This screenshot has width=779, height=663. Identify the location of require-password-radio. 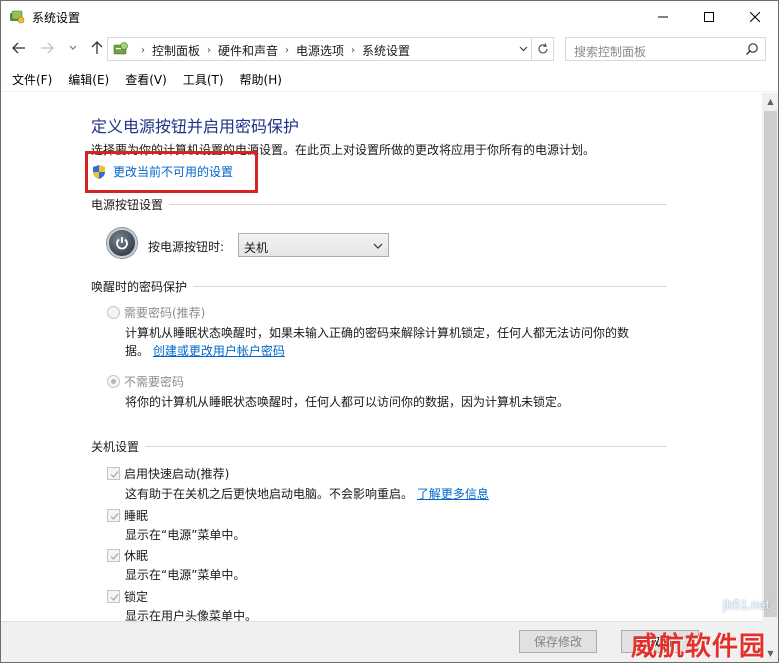
(113, 312).